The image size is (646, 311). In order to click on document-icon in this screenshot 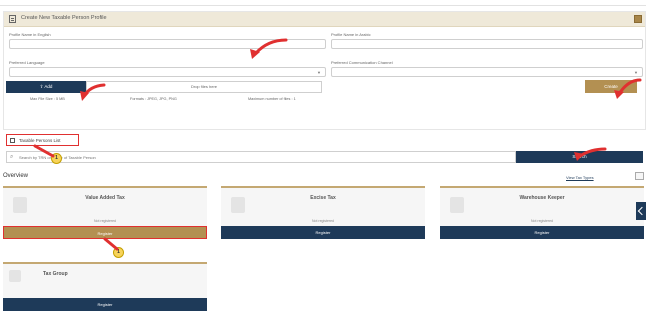, I will do `click(12, 19)`.